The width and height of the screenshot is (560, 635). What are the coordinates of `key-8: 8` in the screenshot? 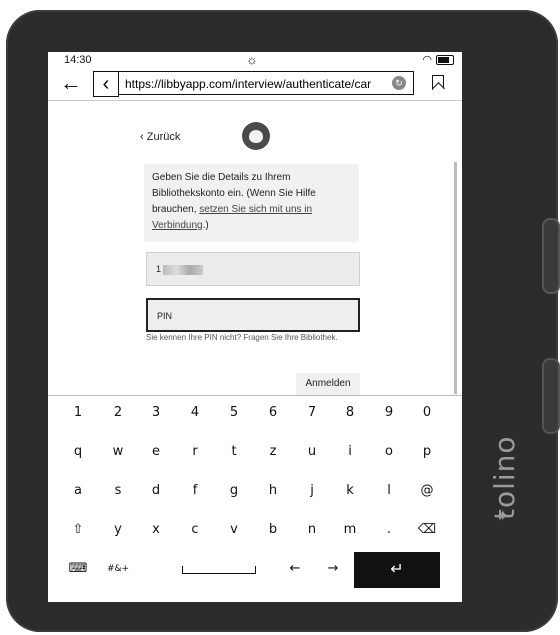 It's located at (350, 413).